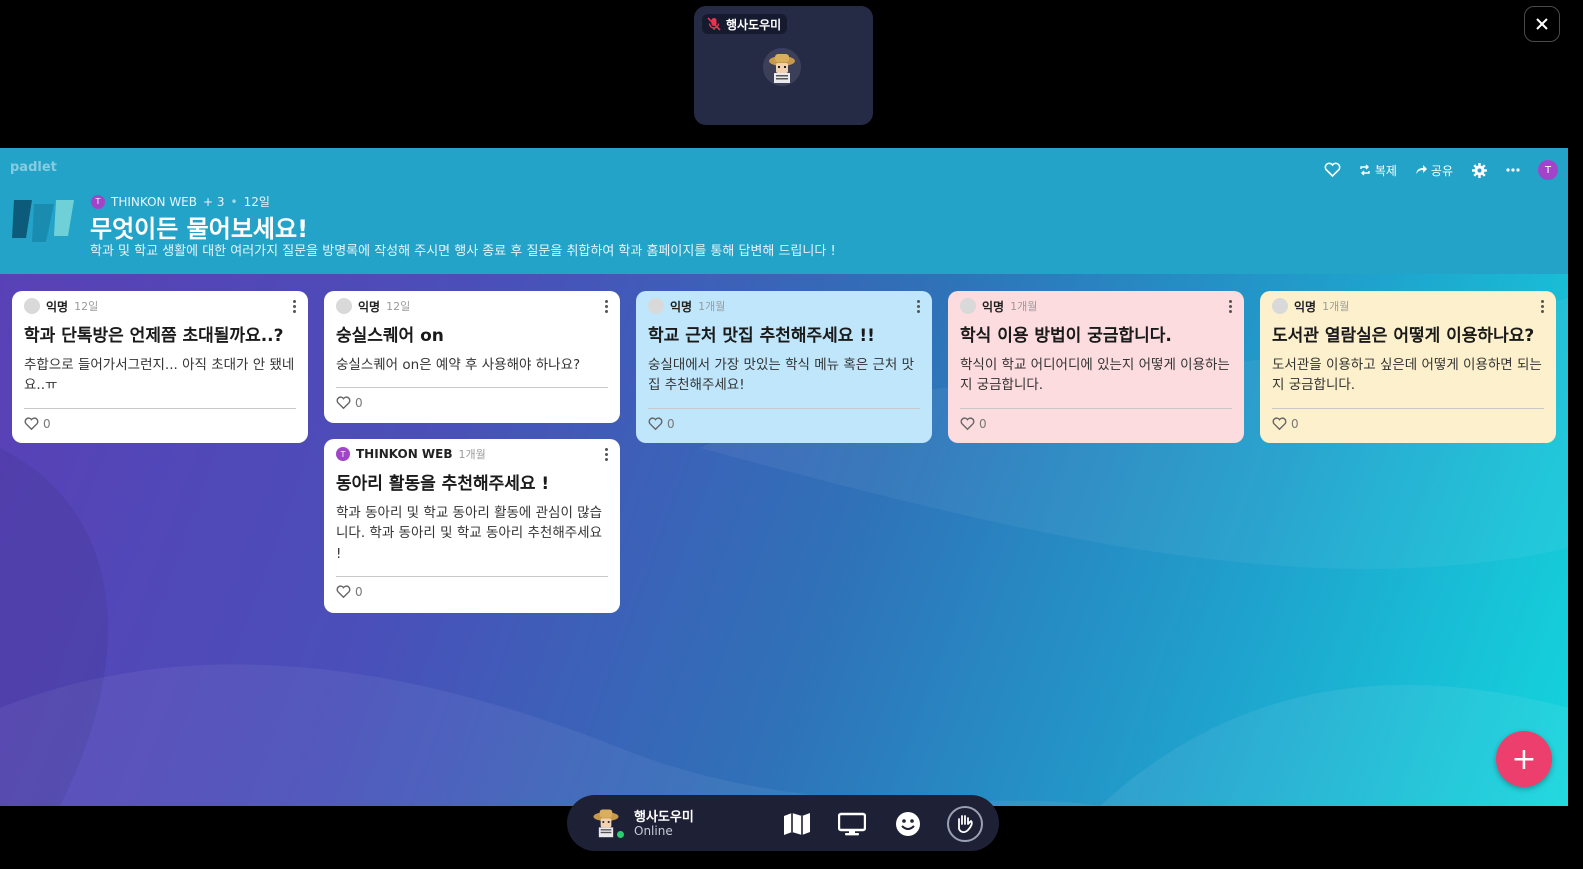 This screenshot has height=869, width=1583. I want to click on post-body: 숭실대에서 가장 맛있는 학식 메뉴 혹은 근처 맛집 추천해주세요!, so click(781, 375).